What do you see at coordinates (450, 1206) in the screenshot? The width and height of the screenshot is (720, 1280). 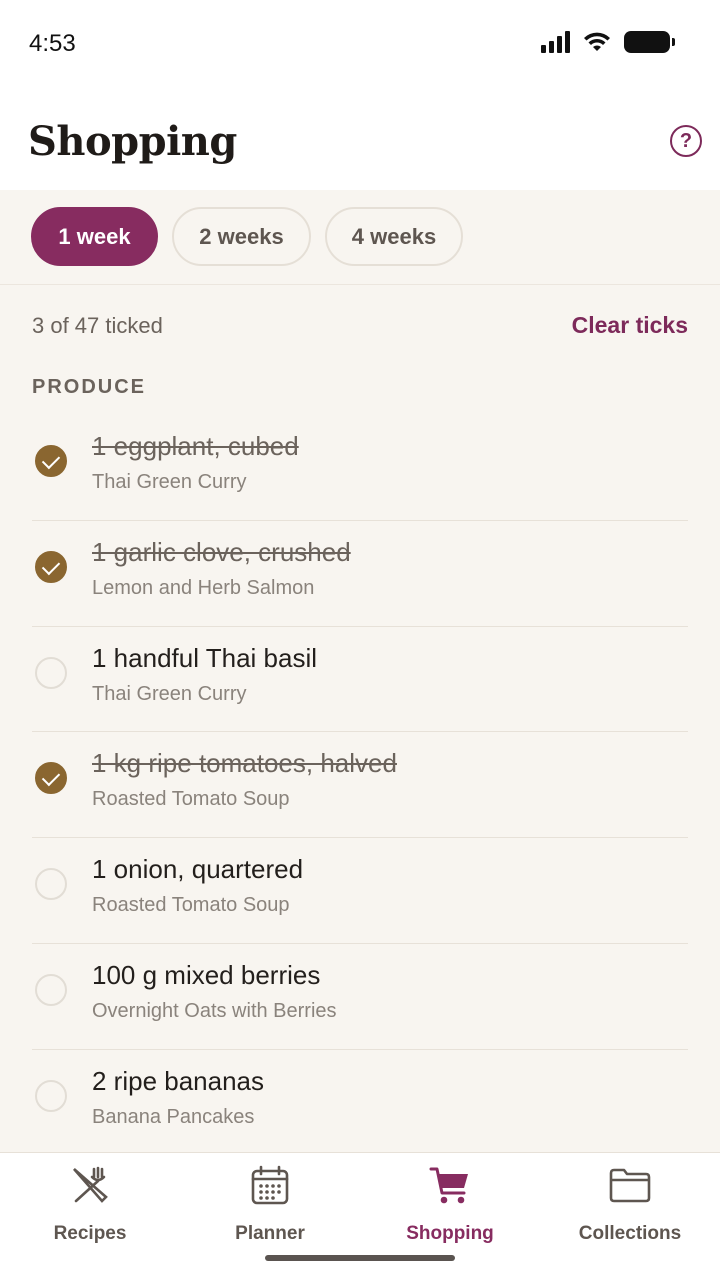 I see `nav-item-shopping: Shopping` at bounding box center [450, 1206].